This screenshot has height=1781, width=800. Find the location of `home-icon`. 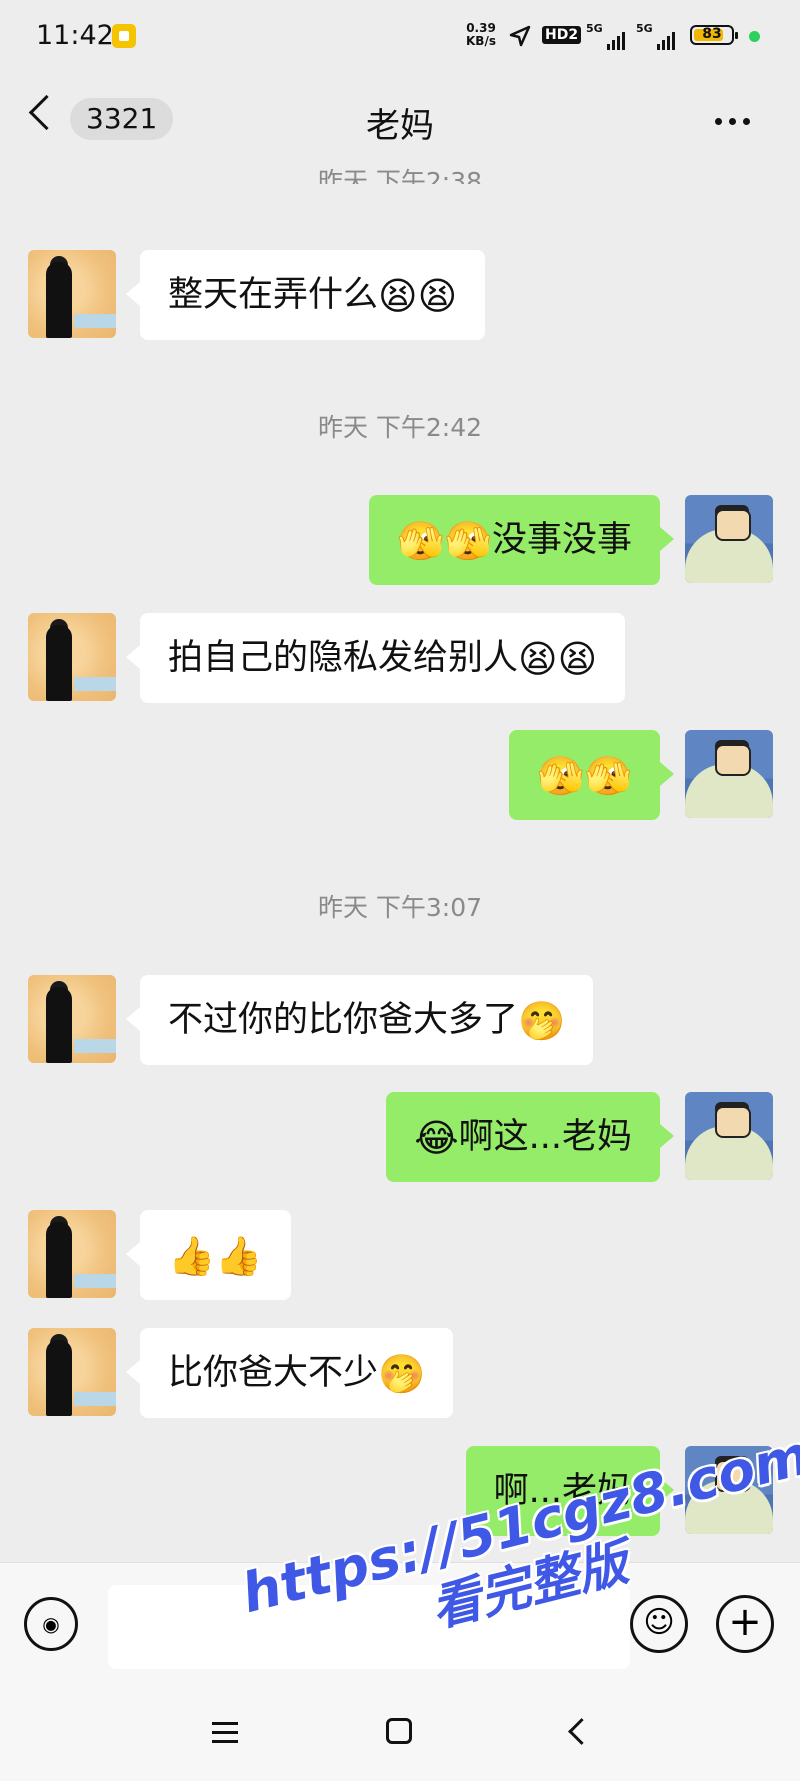

home-icon is located at coordinates (399, 1731).